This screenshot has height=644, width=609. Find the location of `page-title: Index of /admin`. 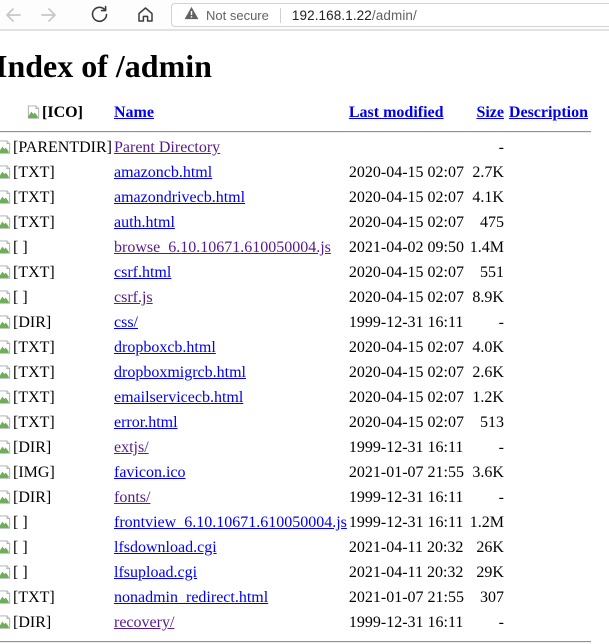

page-title: Index of /admin is located at coordinates (106, 66).